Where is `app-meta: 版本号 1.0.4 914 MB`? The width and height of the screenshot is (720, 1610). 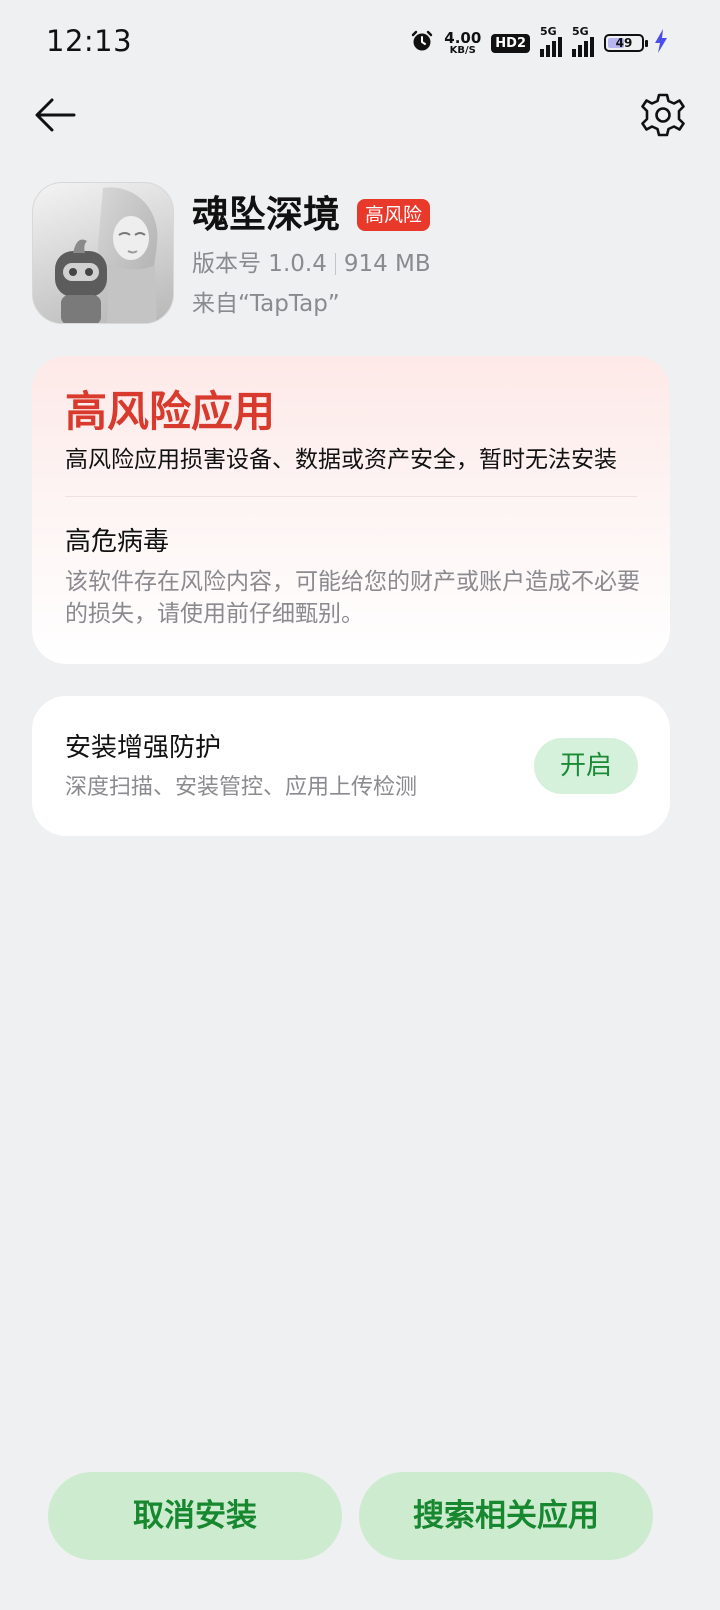 app-meta: 版本号 1.0.4 914 MB is located at coordinates (311, 264).